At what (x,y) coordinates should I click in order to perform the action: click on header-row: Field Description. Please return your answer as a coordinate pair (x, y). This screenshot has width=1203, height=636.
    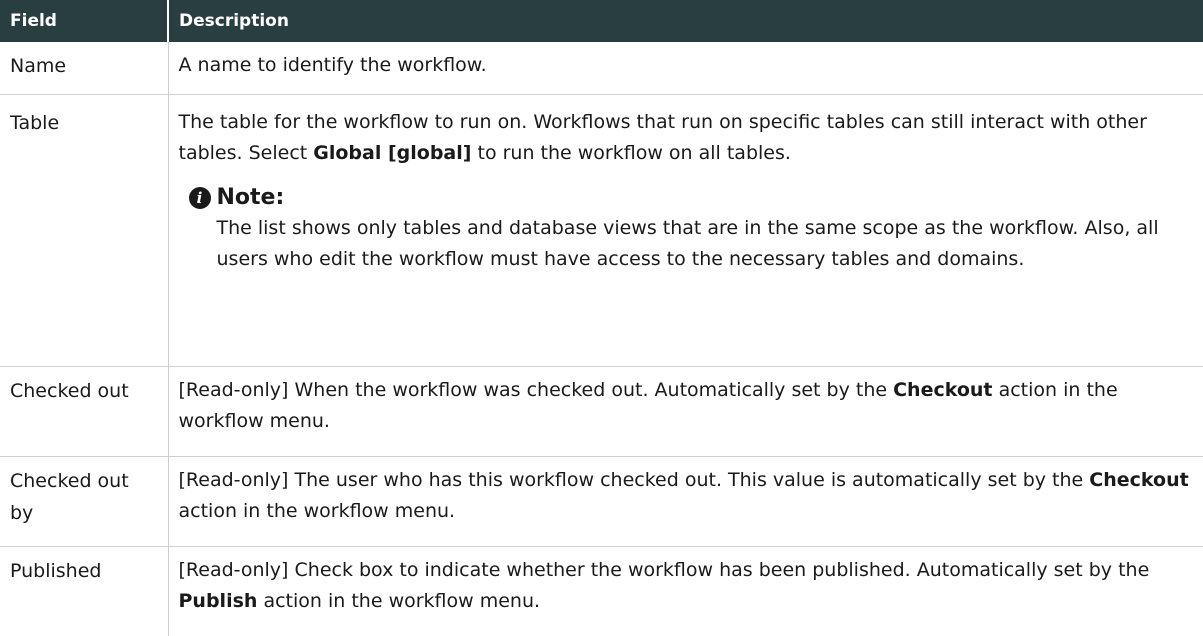
    Looking at the image, I should click on (601, 21).